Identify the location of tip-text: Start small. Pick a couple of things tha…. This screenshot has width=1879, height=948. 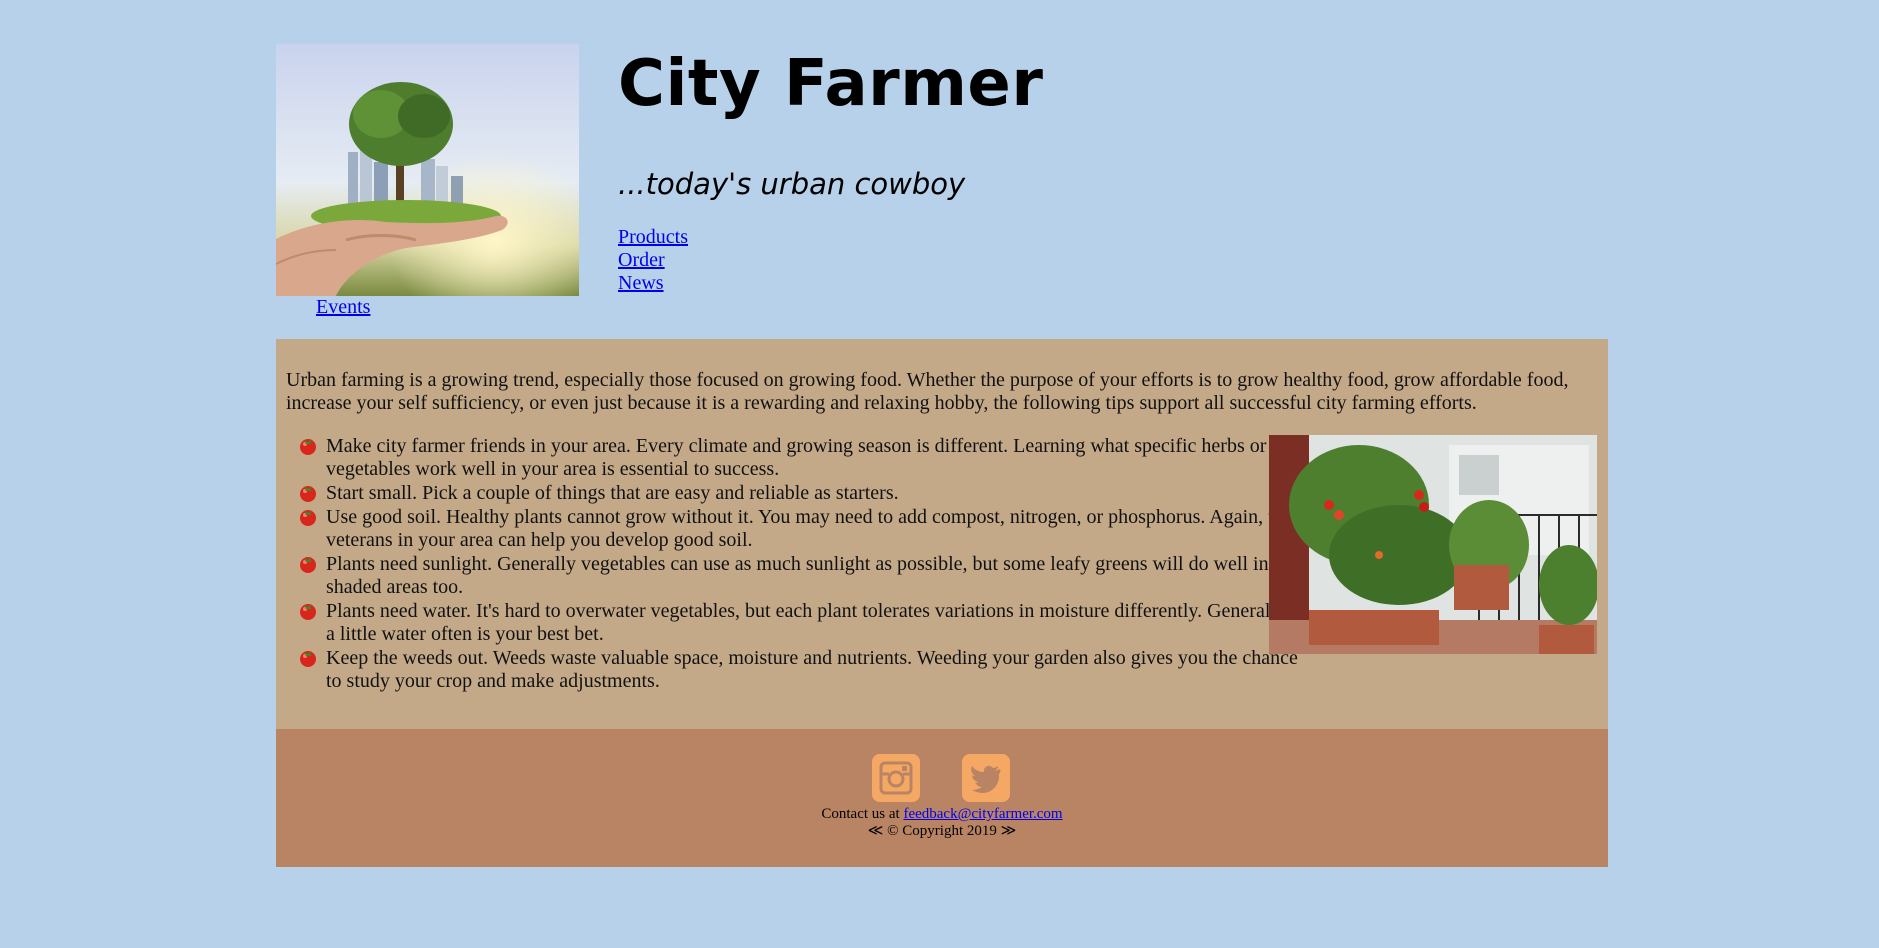
(612, 493).